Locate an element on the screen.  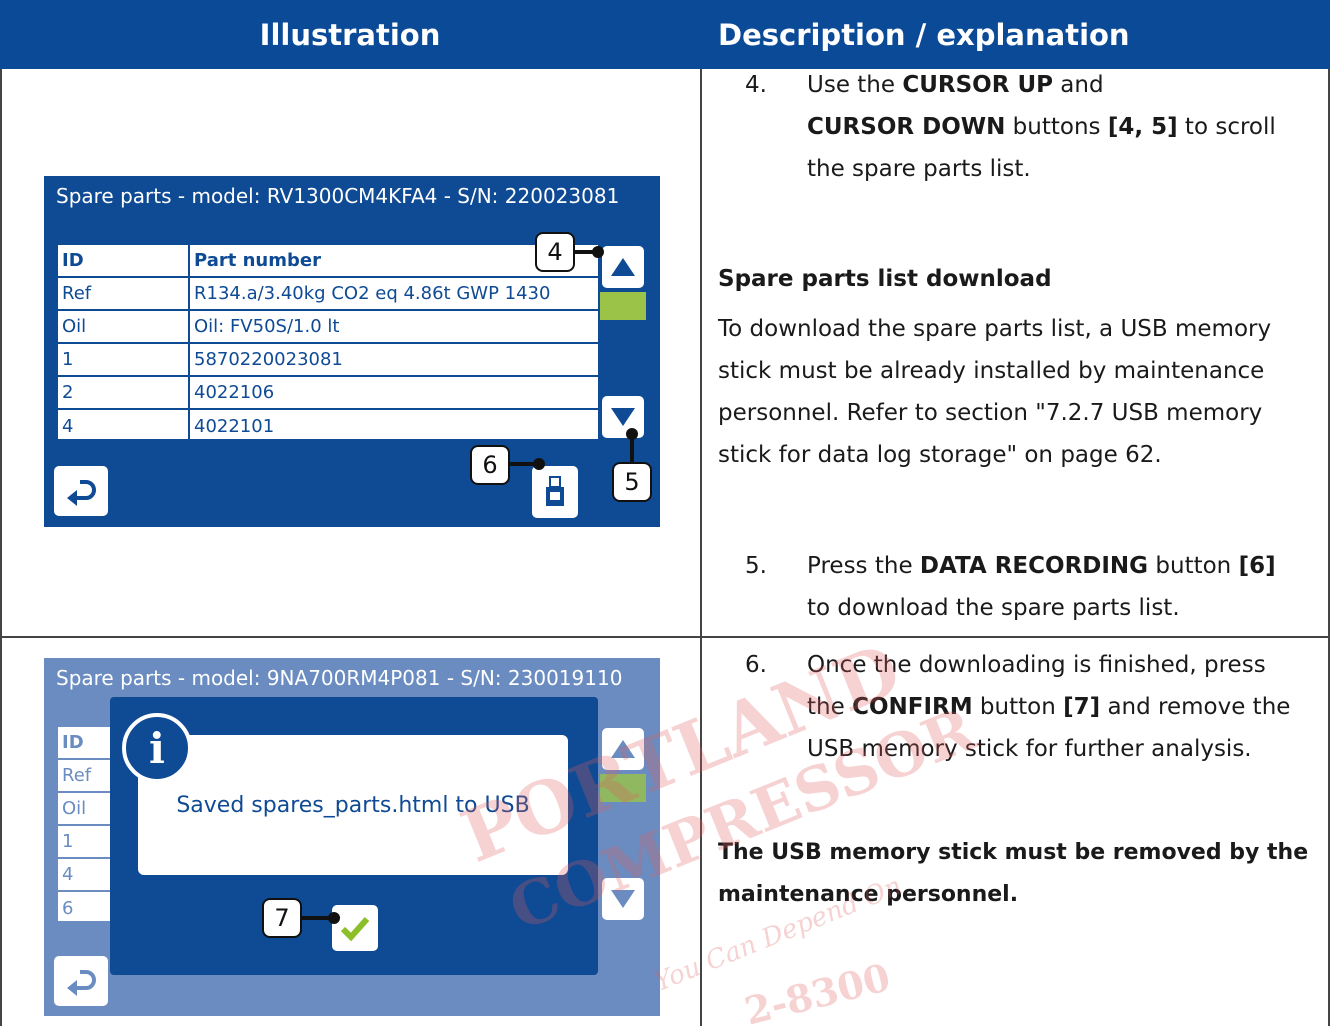
row-part-number: 4022101 is located at coordinates (234, 426).